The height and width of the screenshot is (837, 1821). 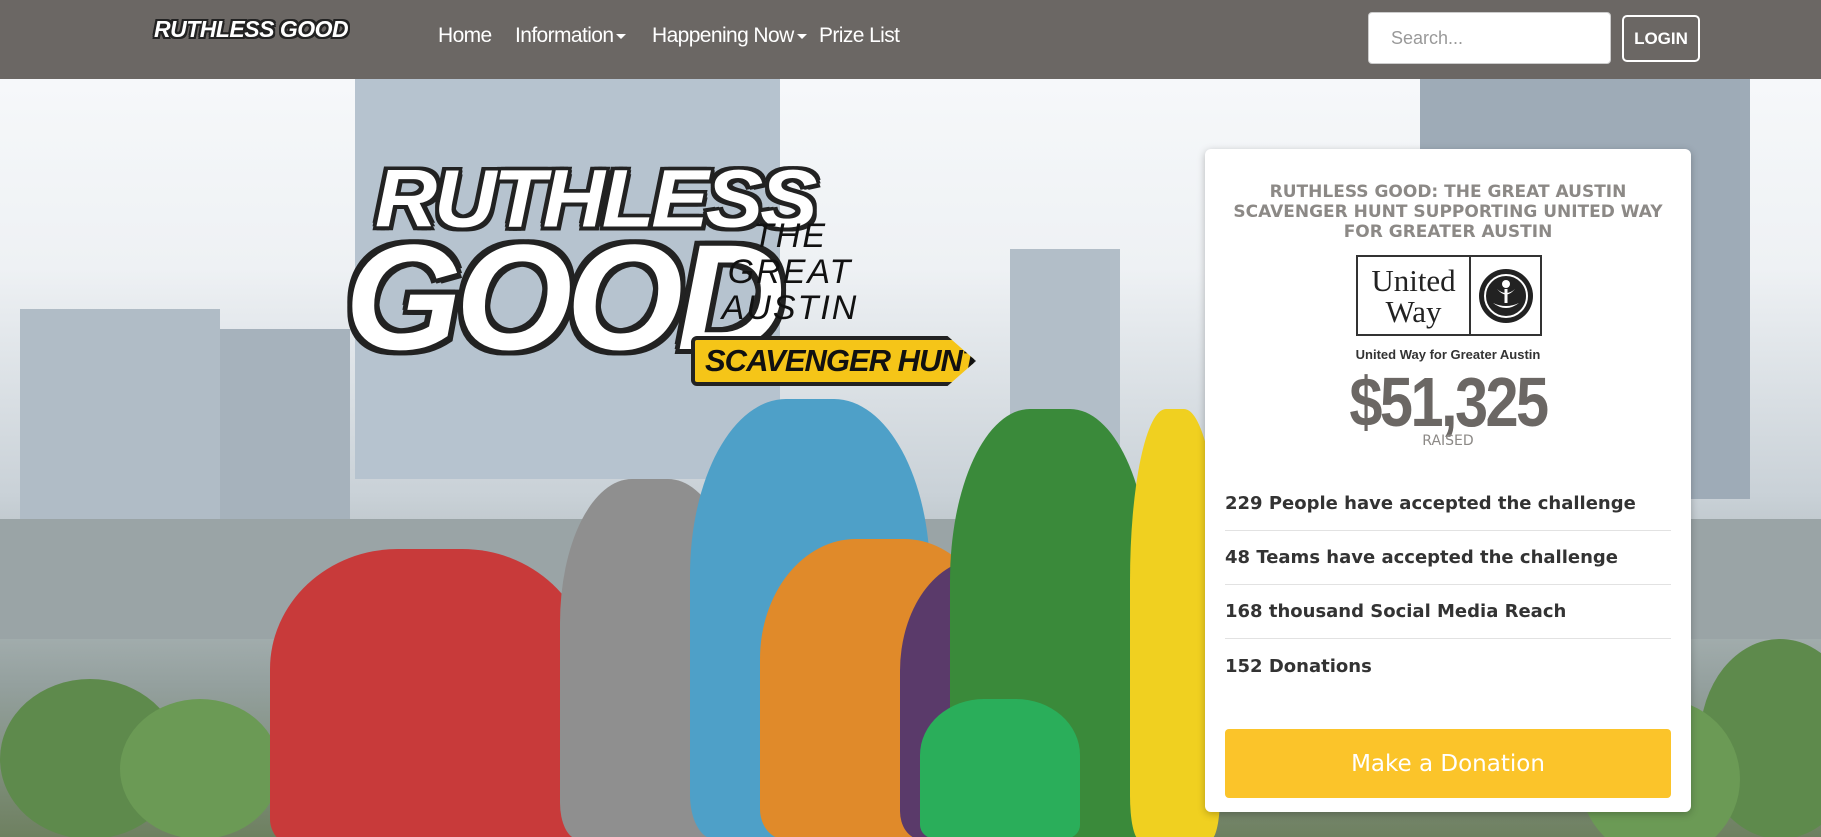 What do you see at coordinates (1505, 295) in the screenshot?
I see `united-way-emblem-icon` at bounding box center [1505, 295].